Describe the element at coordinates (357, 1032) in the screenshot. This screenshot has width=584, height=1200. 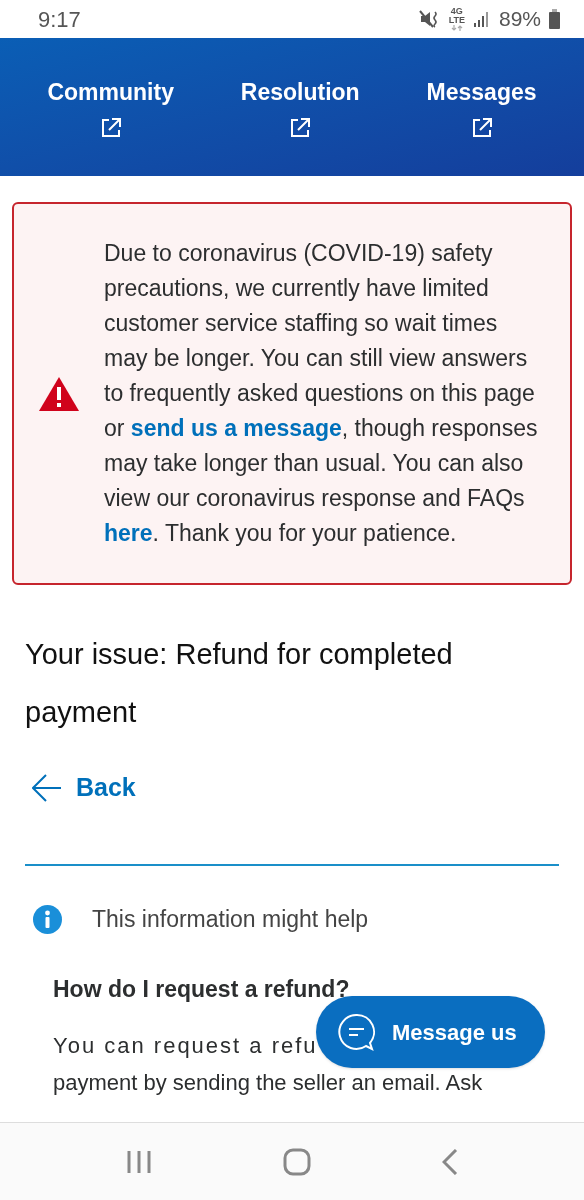
I see `chat-bubble-icon` at that location.